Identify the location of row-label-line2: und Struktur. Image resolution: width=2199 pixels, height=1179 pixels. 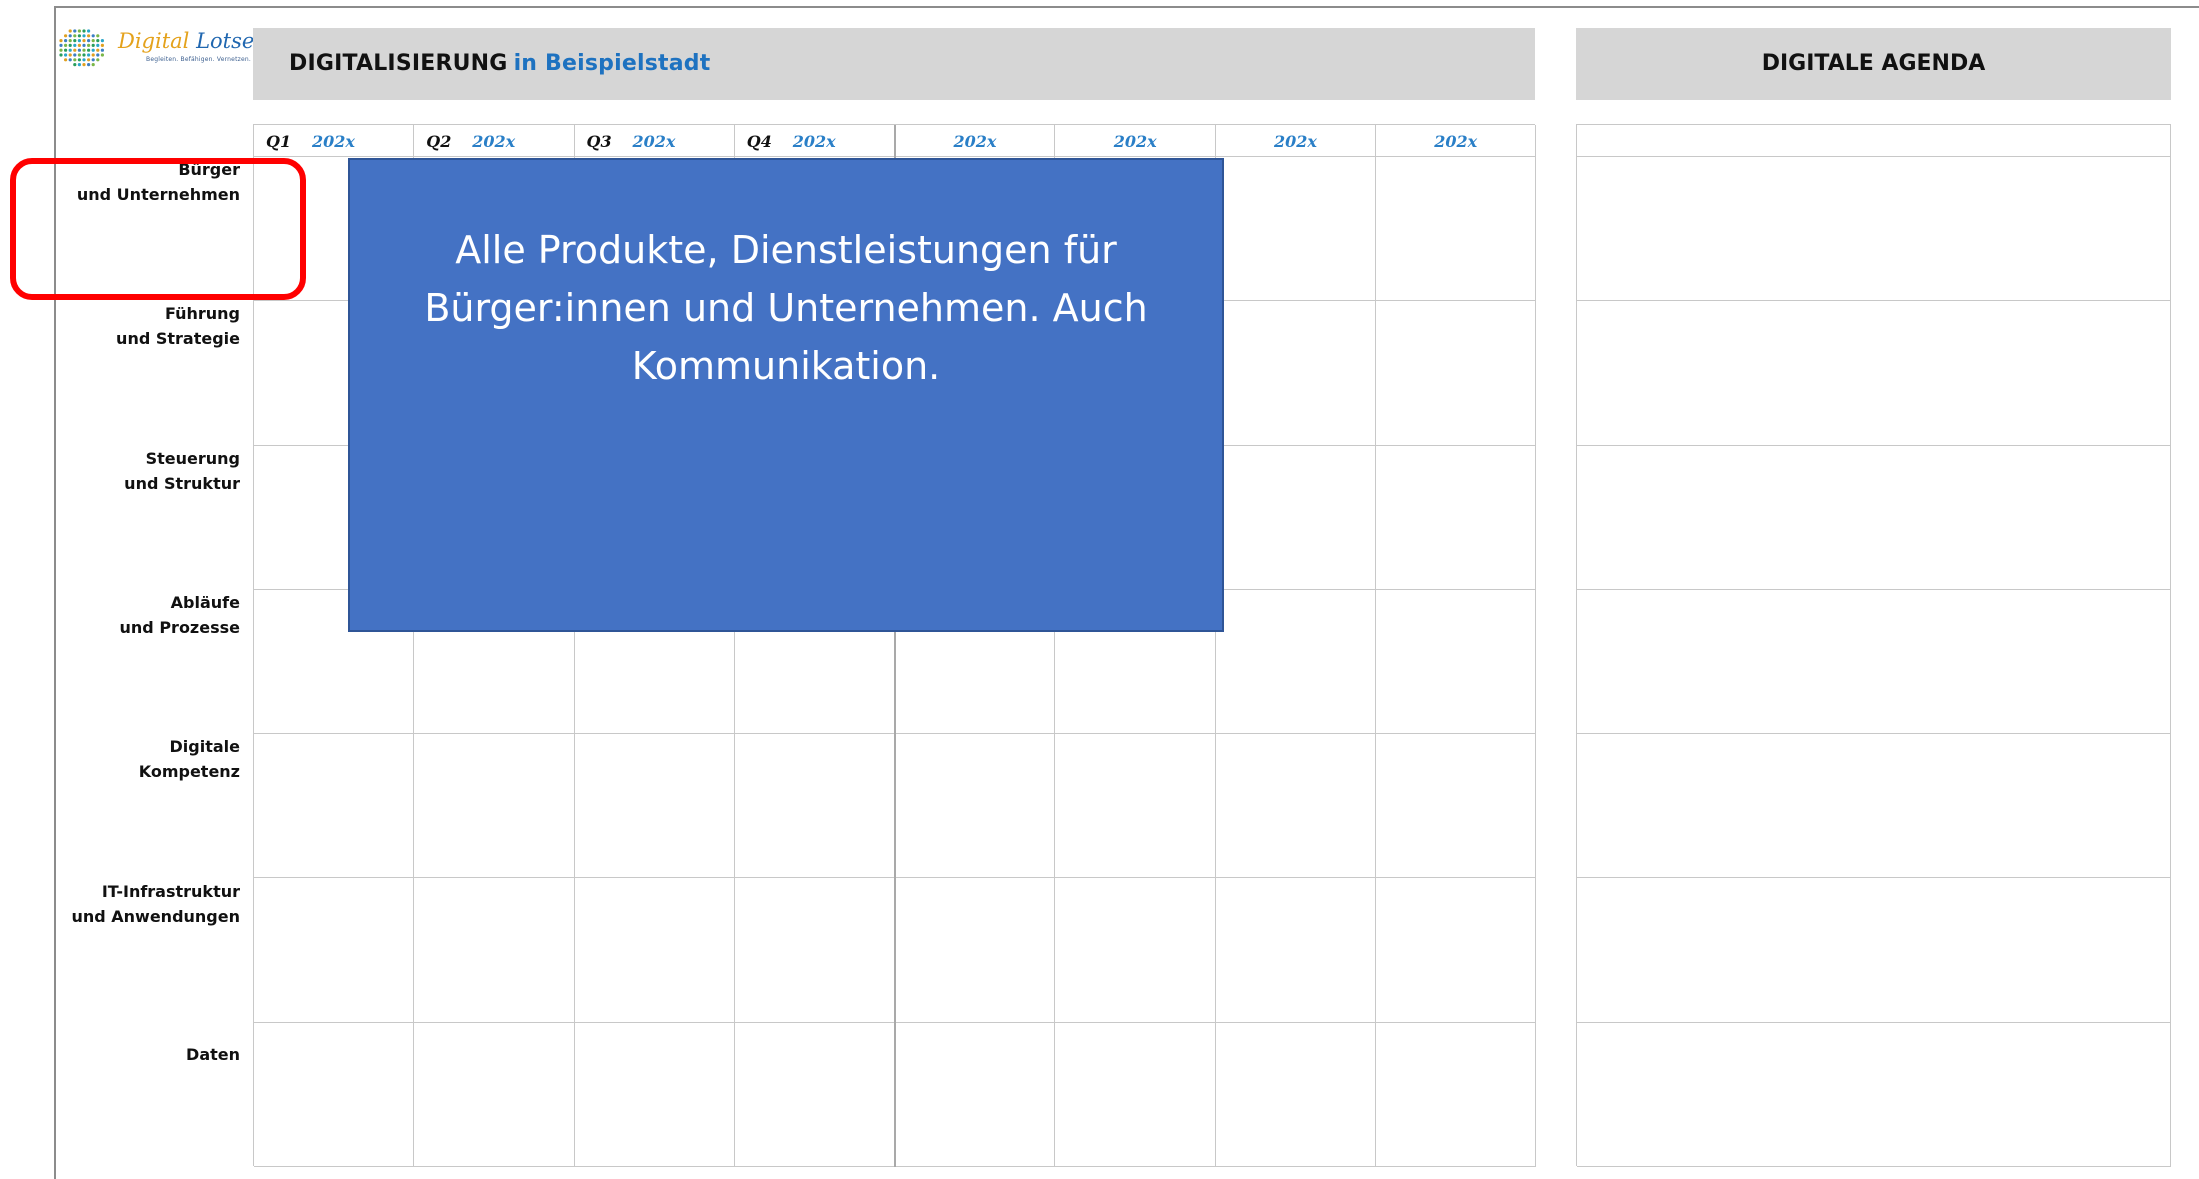
(182, 483).